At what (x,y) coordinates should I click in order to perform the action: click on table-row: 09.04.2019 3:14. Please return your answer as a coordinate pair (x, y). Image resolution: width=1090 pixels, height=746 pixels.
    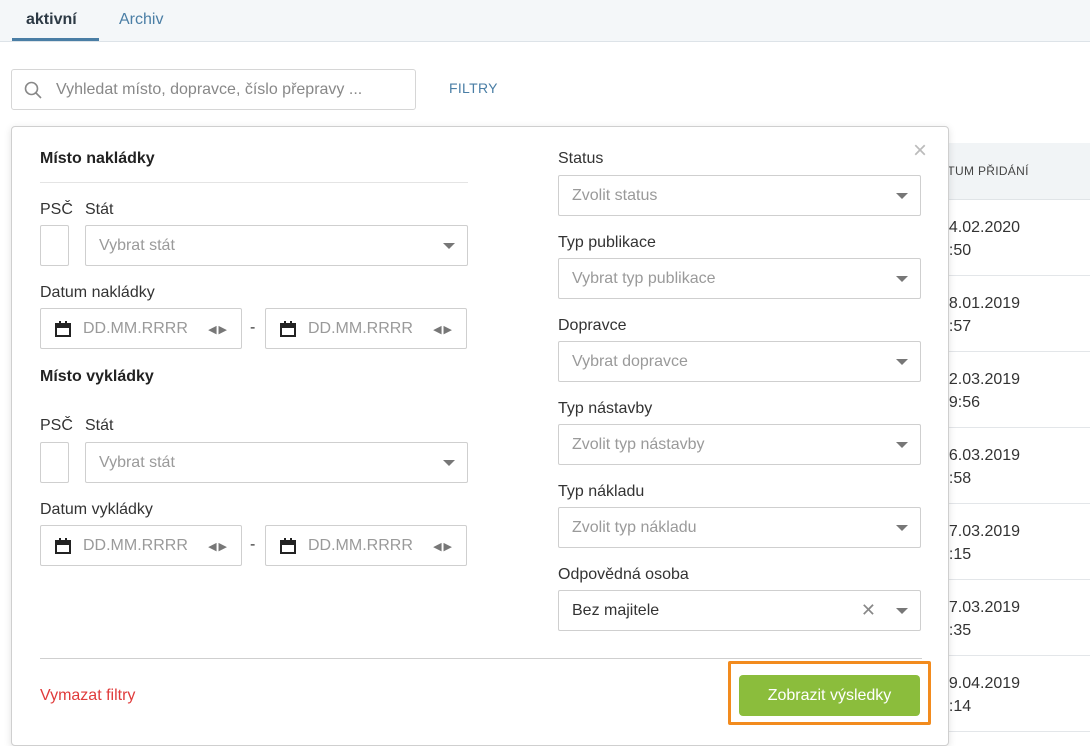
    Looking at the image, I should click on (1010, 694).